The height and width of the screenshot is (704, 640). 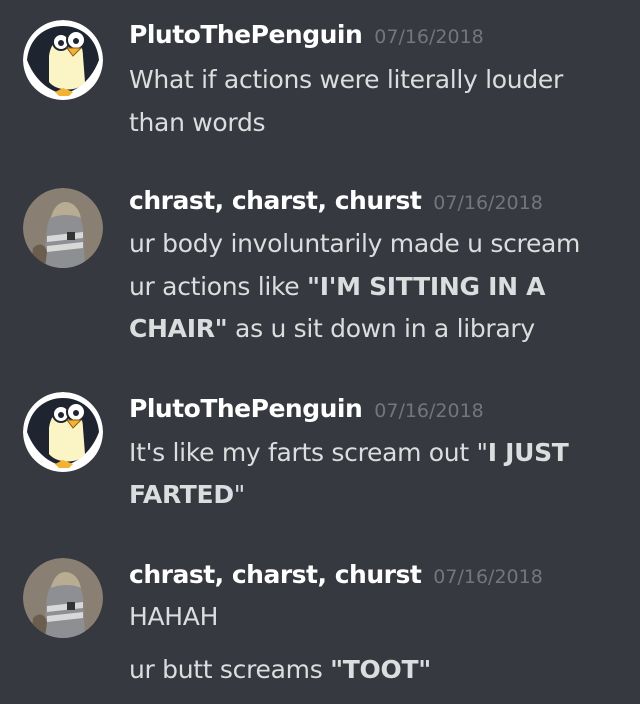 I want to click on message-line: ur body involuntarily made u scream, so click(x=355, y=243).